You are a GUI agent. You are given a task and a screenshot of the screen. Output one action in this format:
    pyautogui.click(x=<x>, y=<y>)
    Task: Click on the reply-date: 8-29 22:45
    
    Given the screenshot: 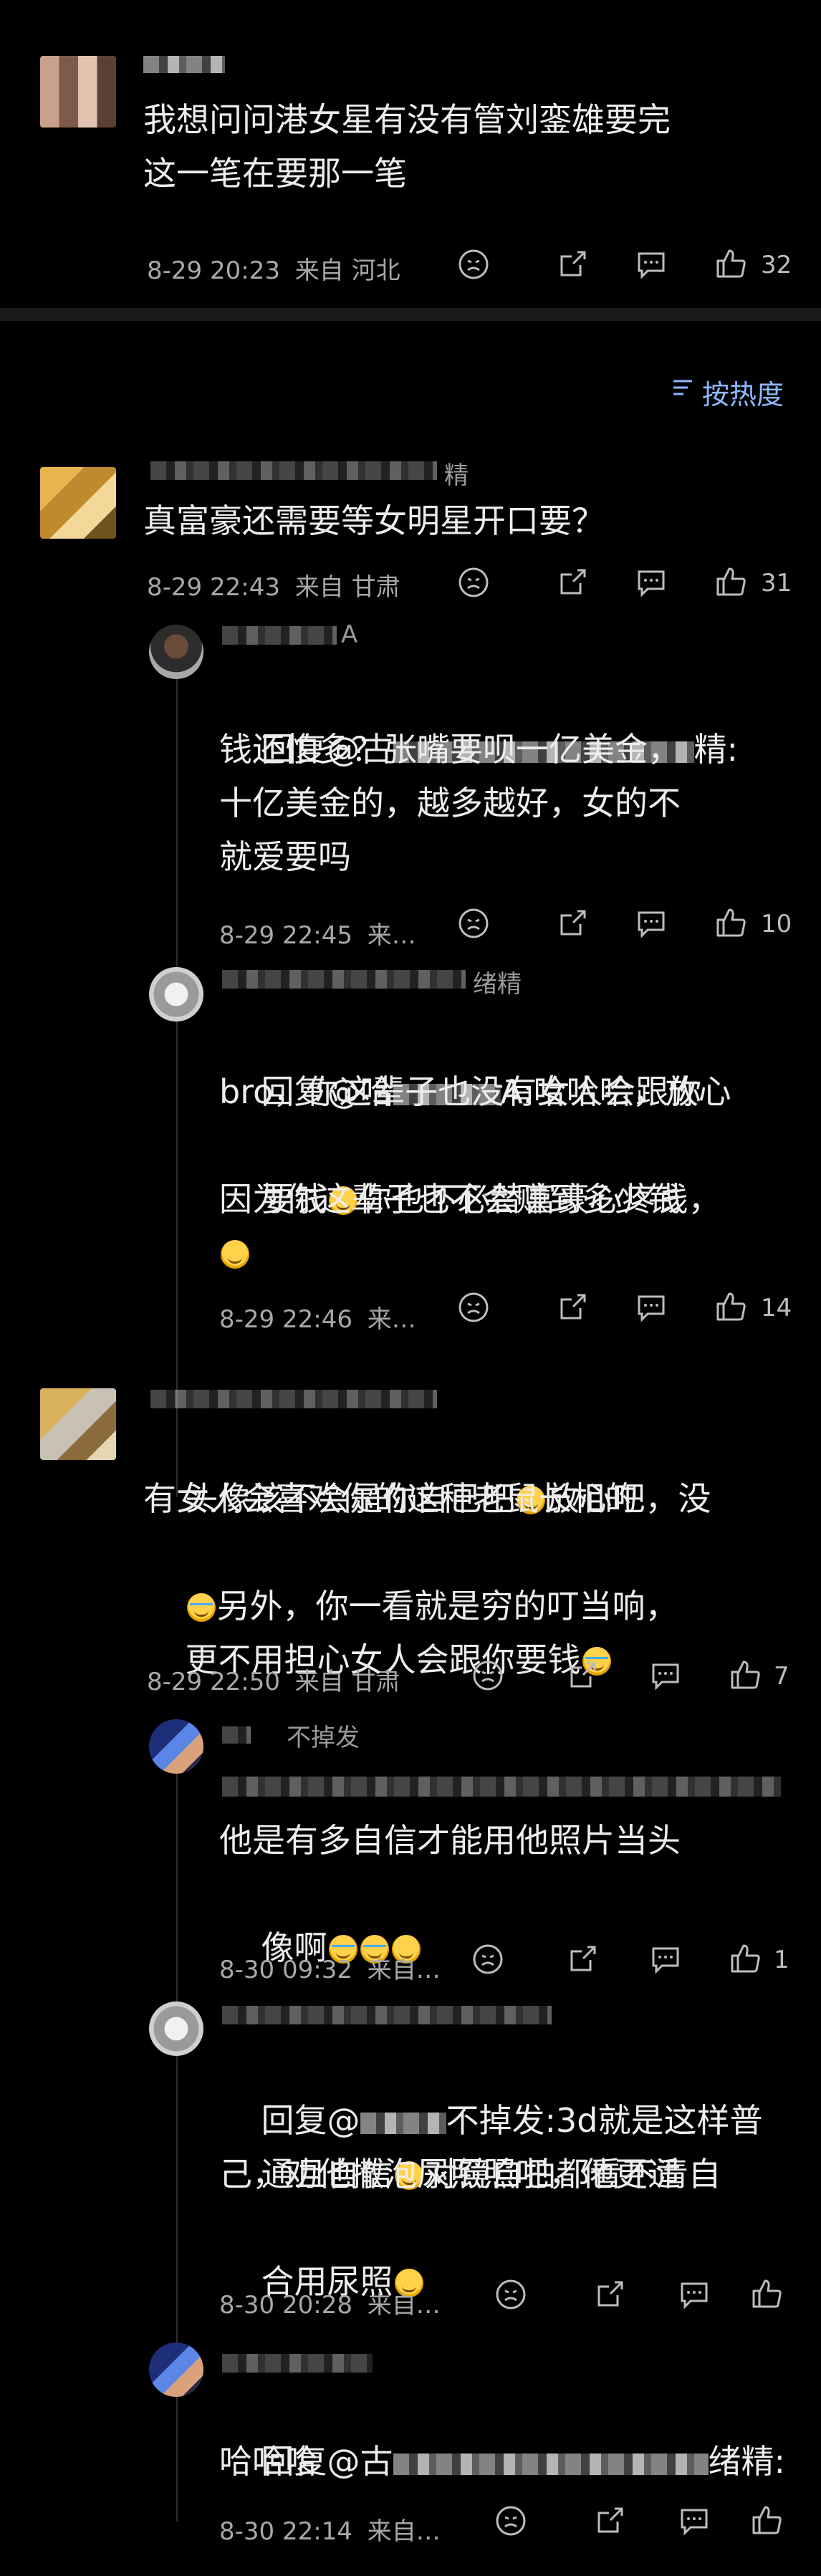 What is the action you would take?
    pyautogui.click(x=285, y=935)
    